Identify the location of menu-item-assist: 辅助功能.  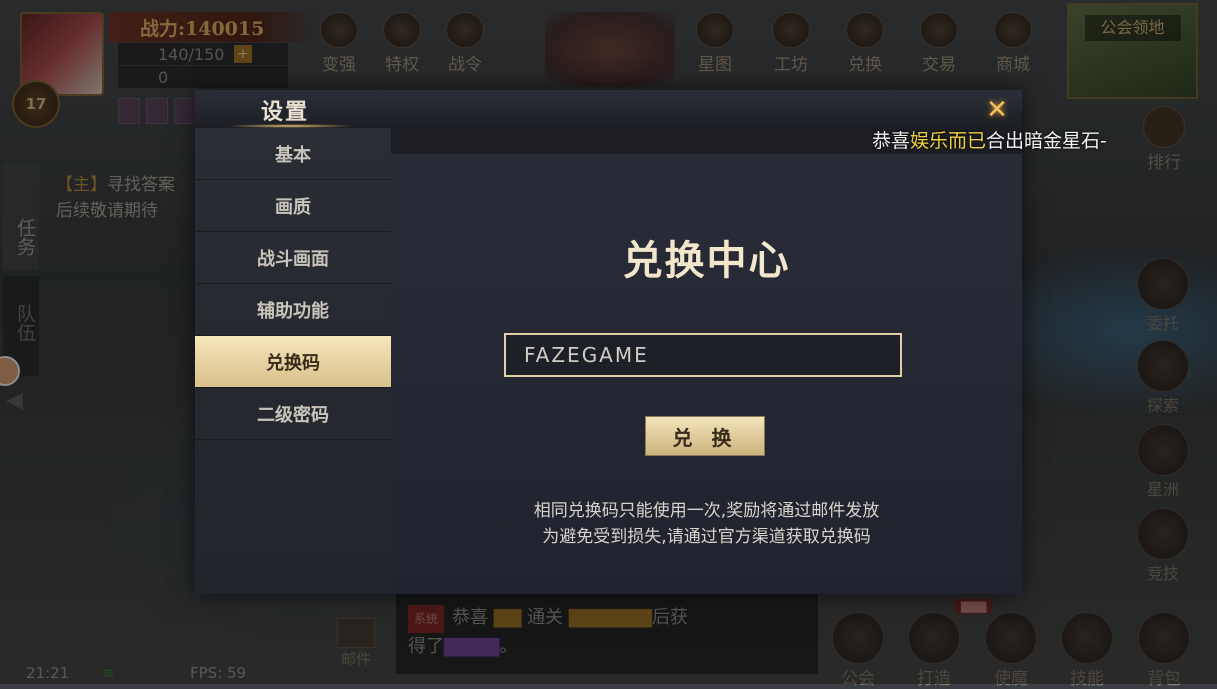
(293, 310).